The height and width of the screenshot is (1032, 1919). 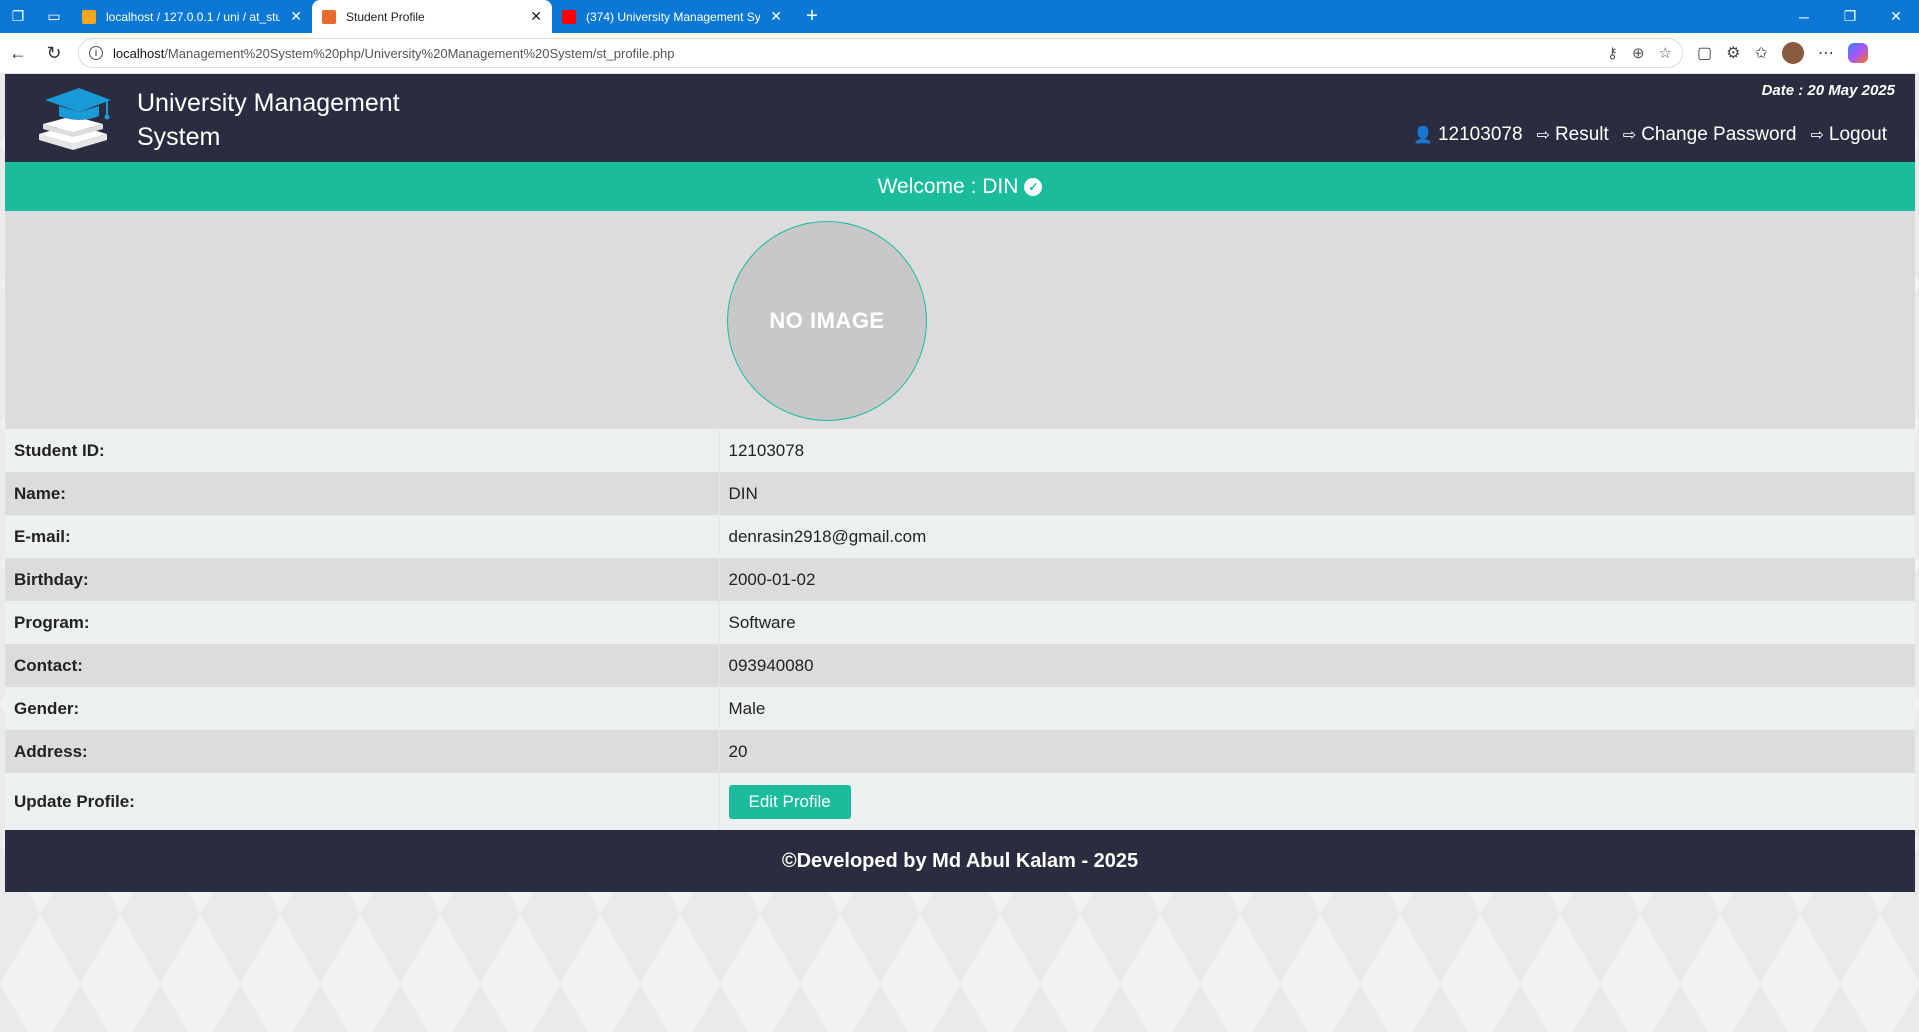 What do you see at coordinates (1317, 622) in the screenshot?
I see `row-value: Software` at bounding box center [1317, 622].